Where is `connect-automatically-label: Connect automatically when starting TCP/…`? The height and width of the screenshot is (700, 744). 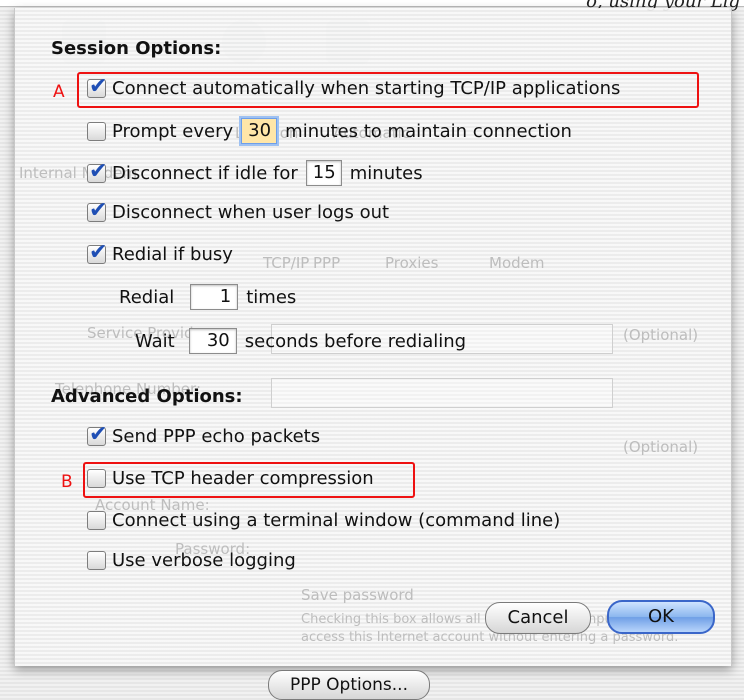
connect-automatically-label: Connect automatically when starting TCP/… is located at coordinates (366, 88).